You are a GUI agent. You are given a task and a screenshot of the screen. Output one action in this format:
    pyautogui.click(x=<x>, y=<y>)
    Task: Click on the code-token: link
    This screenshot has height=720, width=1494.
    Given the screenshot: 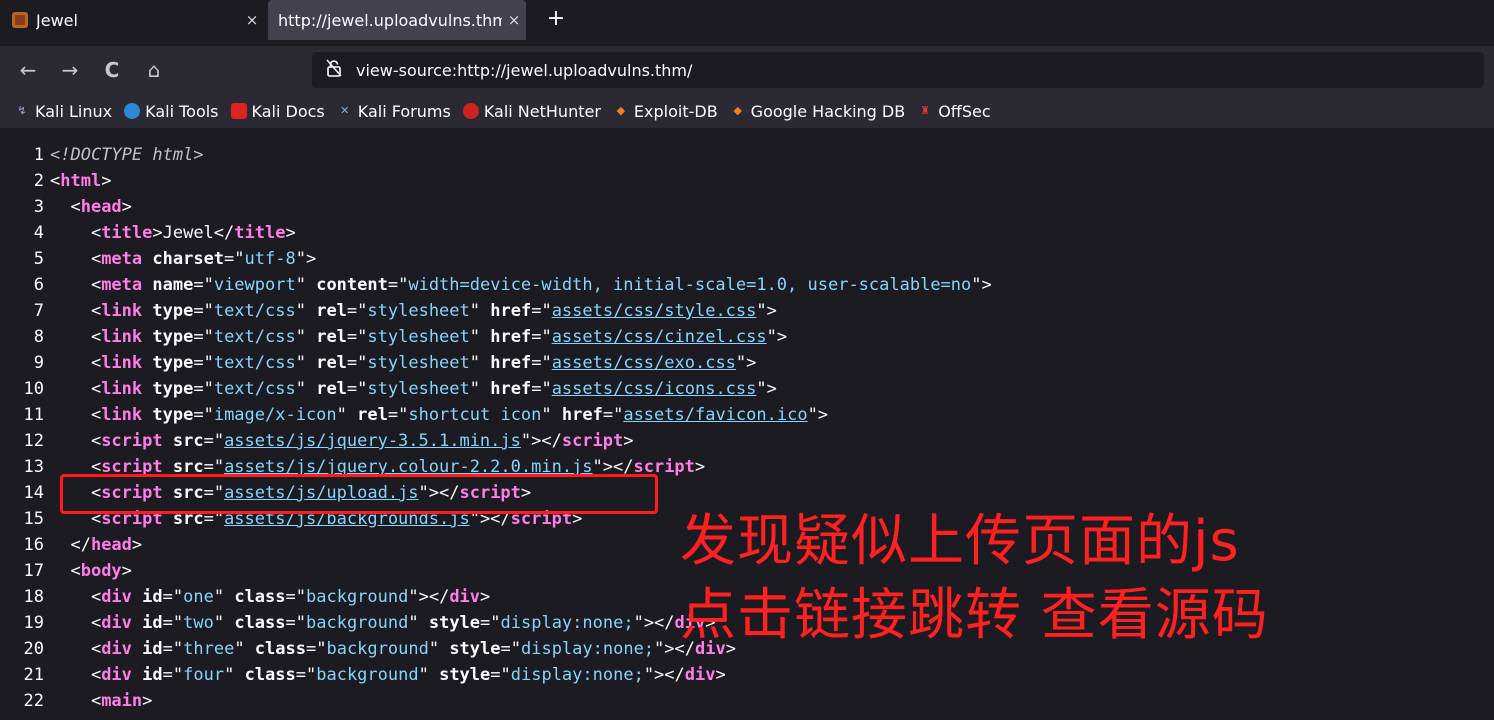 What is the action you would take?
    pyautogui.click(x=122, y=337)
    